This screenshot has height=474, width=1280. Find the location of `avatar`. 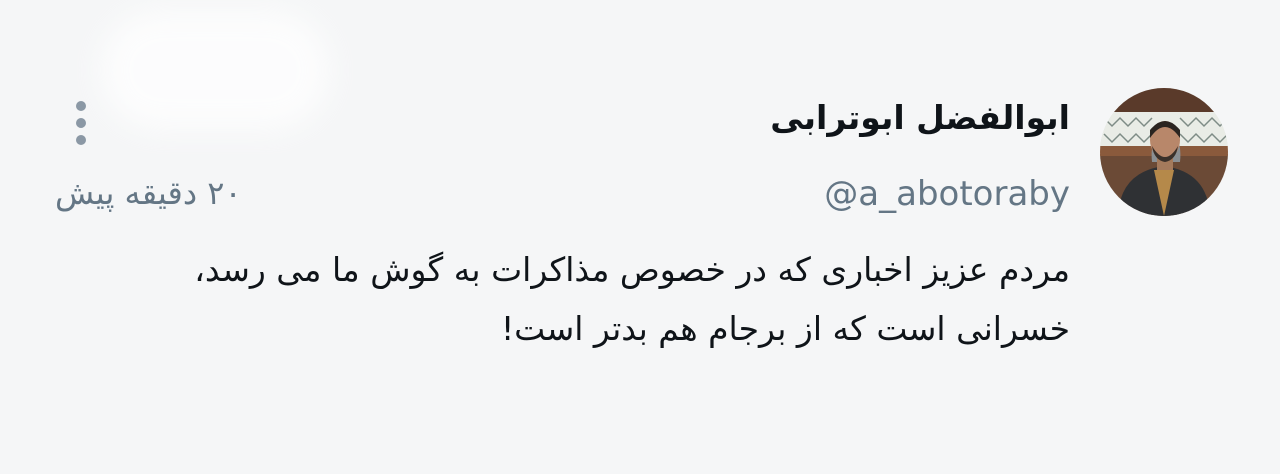

avatar is located at coordinates (1164, 152).